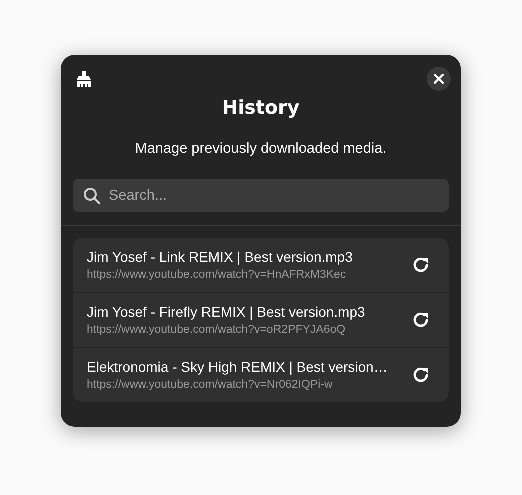 This screenshot has width=522, height=495. I want to click on close-icon, so click(439, 79).